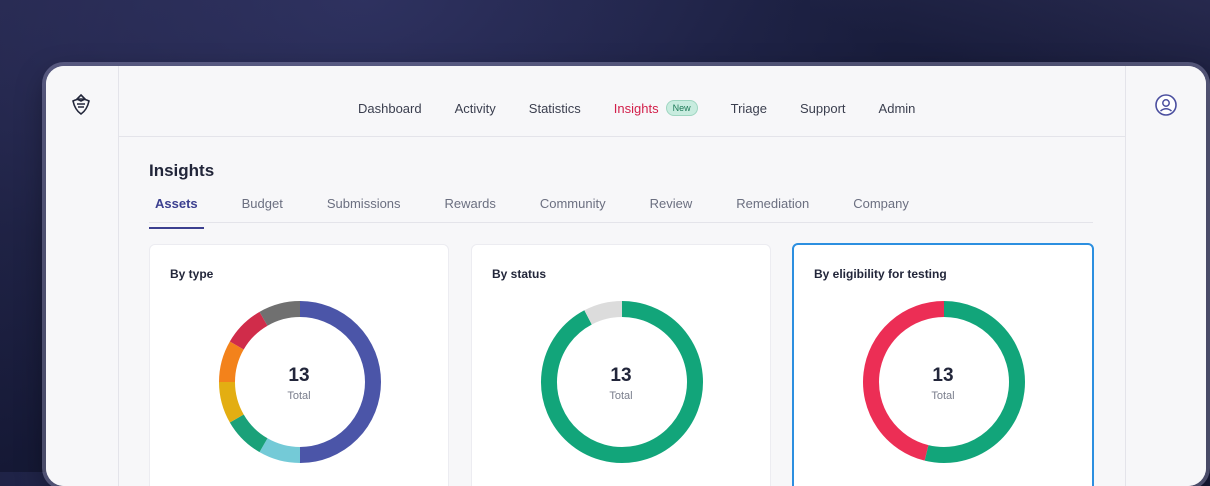 Image resolution: width=1210 pixels, height=486 pixels. What do you see at coordinates (636, 108) in the screenshot?
I see `nav-label: Insights` at bounding box center [636, 108].